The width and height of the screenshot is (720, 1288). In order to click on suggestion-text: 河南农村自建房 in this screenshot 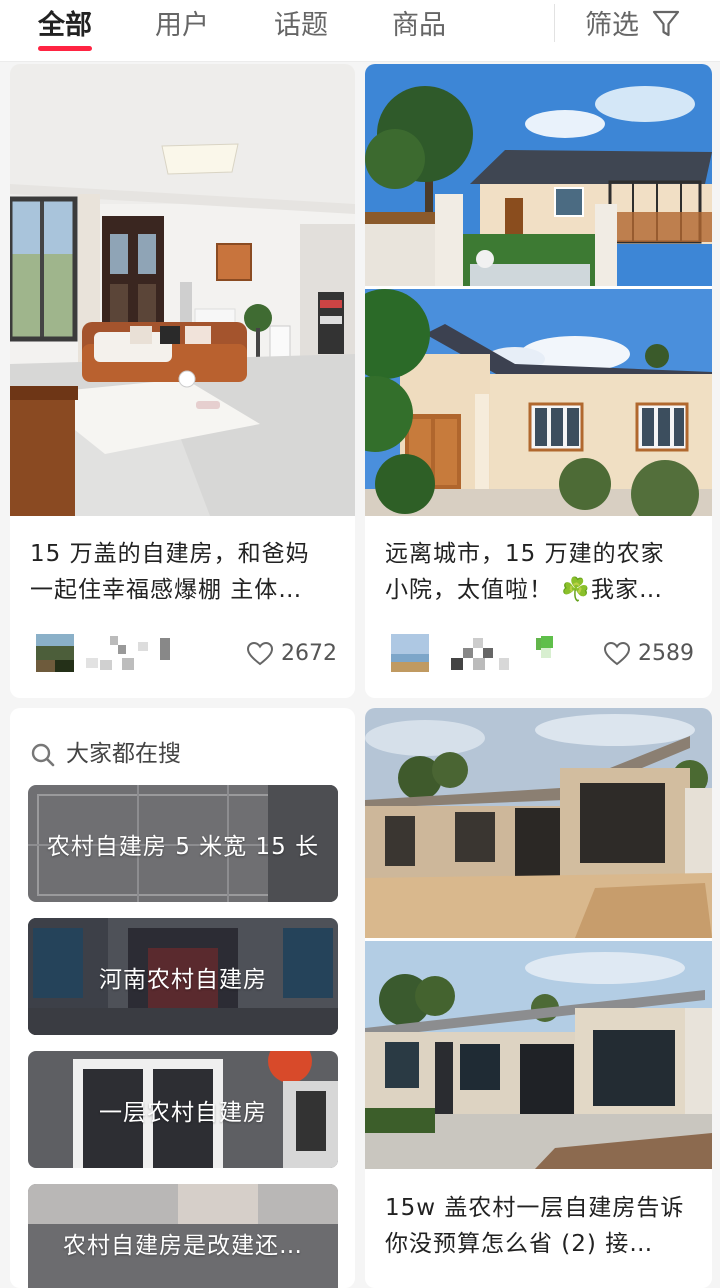, I will do `click(183, 979)`.